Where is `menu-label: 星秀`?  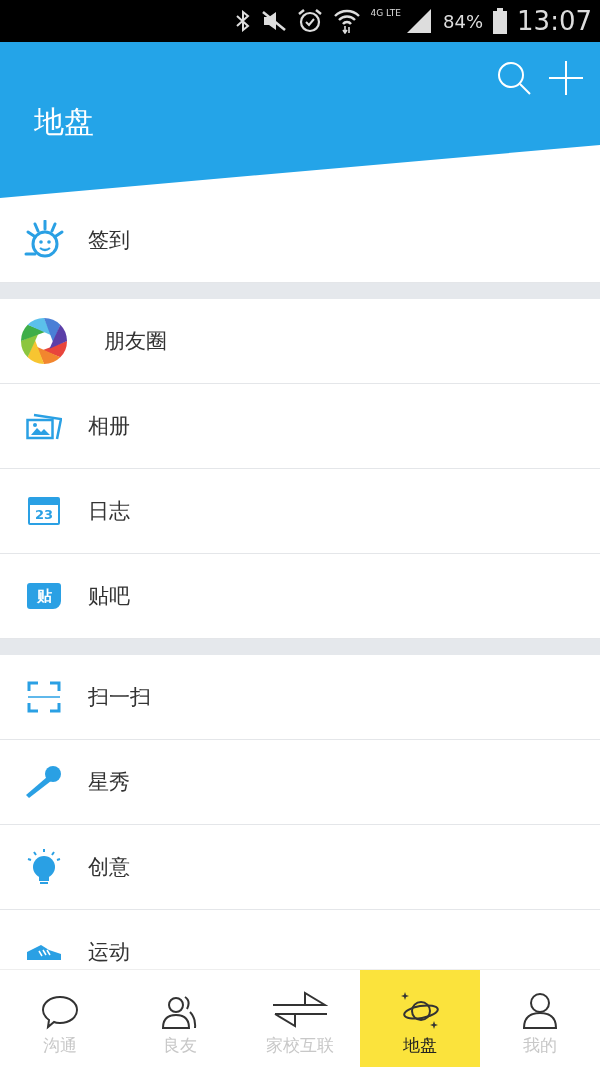 menu-label: 星秀 is located at coordinates (109, 782).